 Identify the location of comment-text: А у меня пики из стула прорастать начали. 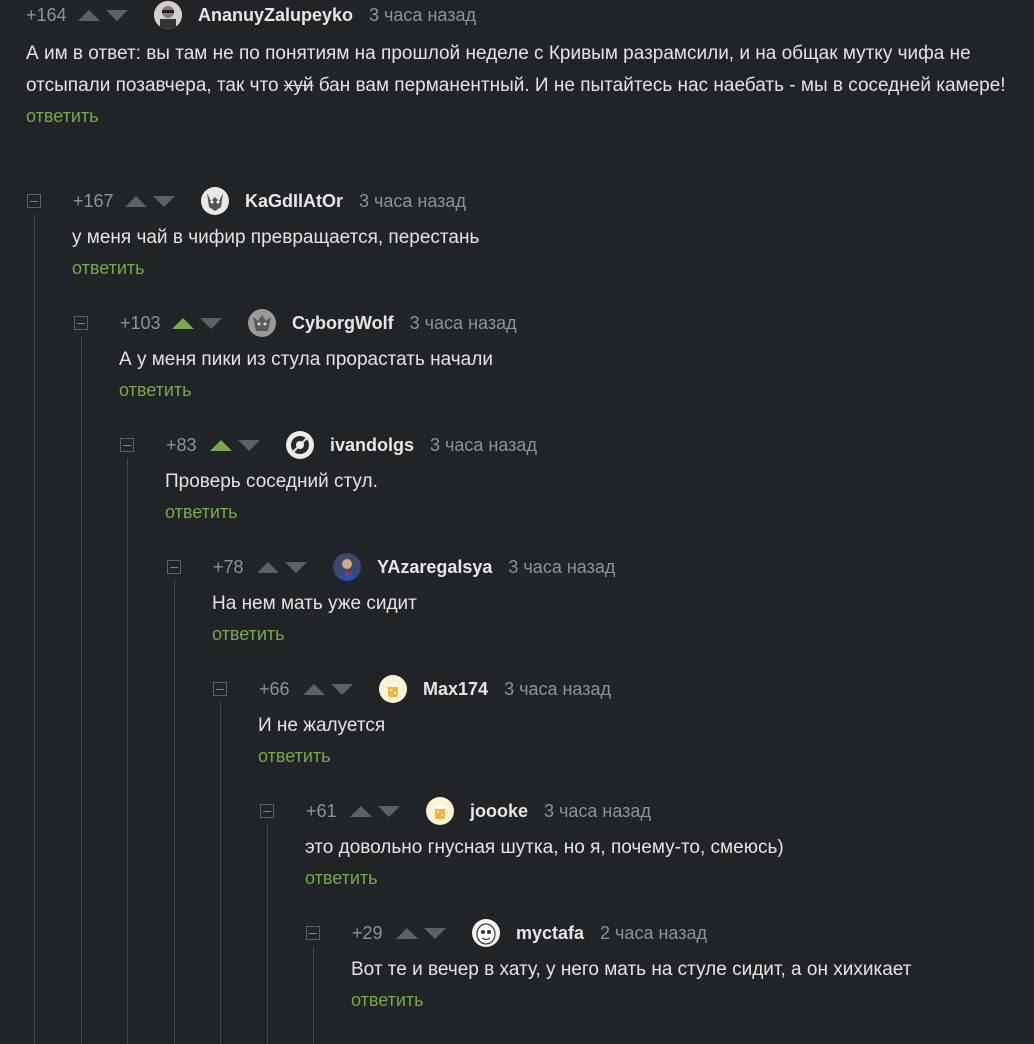
(306, 359).